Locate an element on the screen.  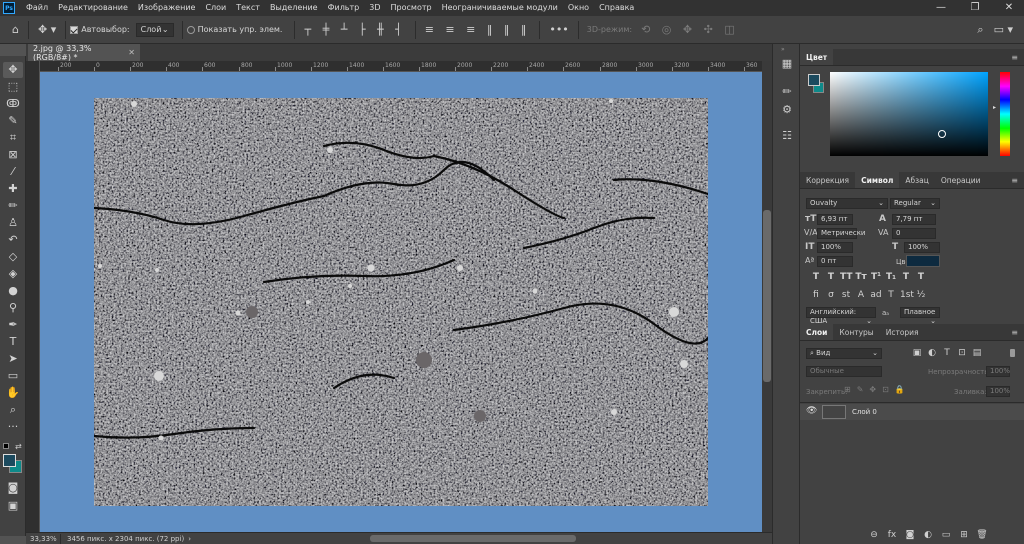
zoom-tool-icon: ⌕ is located at coordinates (13, 410).